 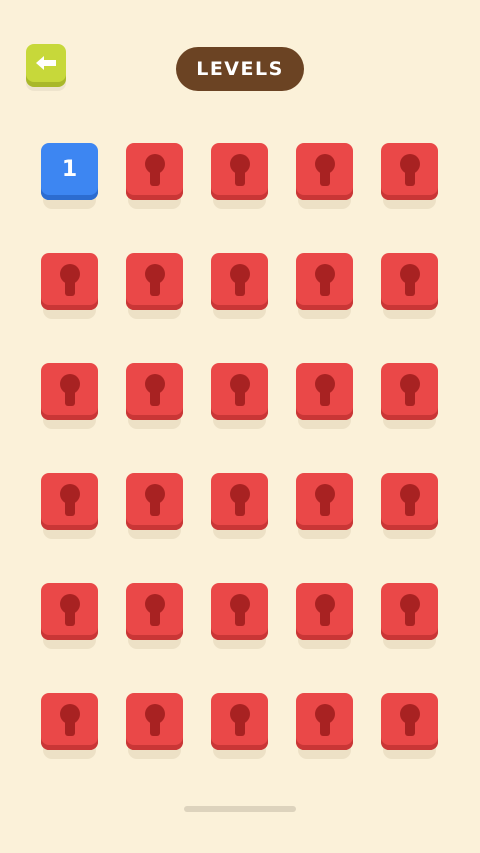 I want to click on arrow-left-icon, so click(x=46, y=63).